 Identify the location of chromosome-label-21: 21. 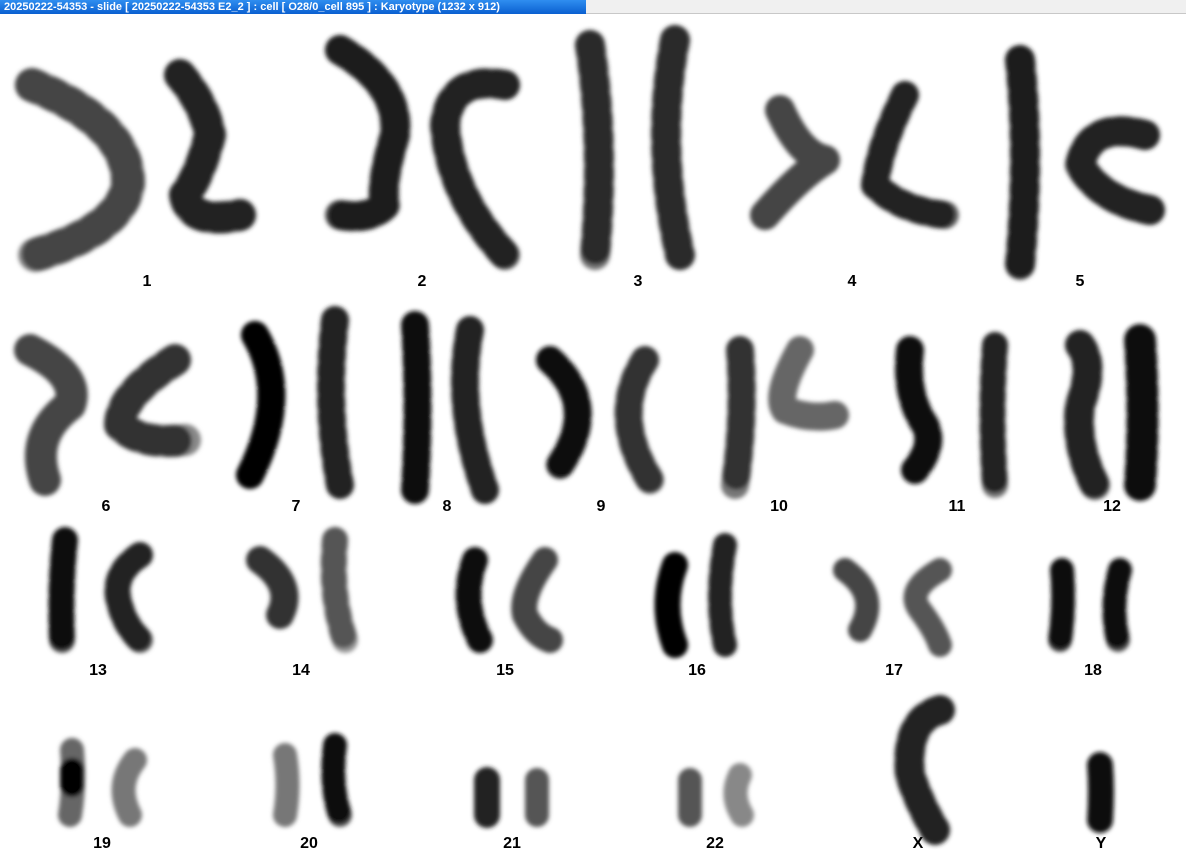
(512, 843).